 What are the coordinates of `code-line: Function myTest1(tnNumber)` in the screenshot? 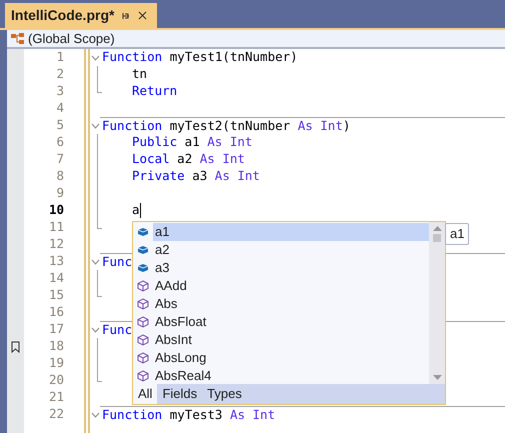 It's located at (200, 57).